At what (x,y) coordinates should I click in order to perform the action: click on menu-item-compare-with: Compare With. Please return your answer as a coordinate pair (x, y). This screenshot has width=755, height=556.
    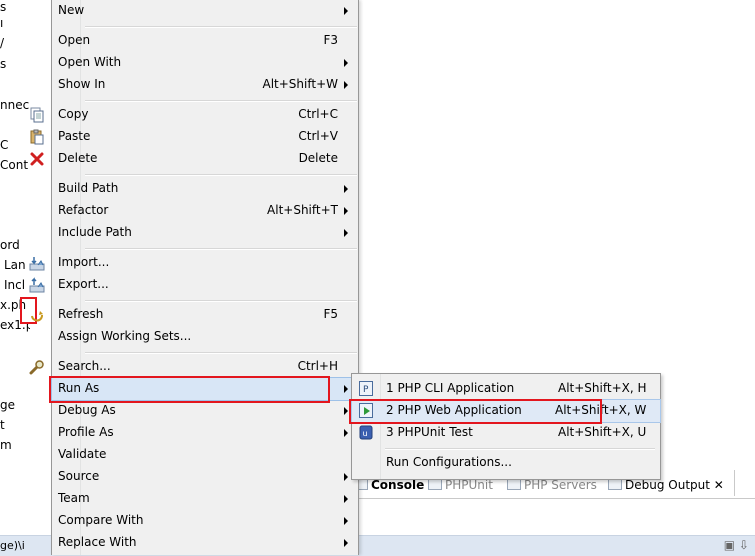
    Looking at the image, I should click on (205, 521).